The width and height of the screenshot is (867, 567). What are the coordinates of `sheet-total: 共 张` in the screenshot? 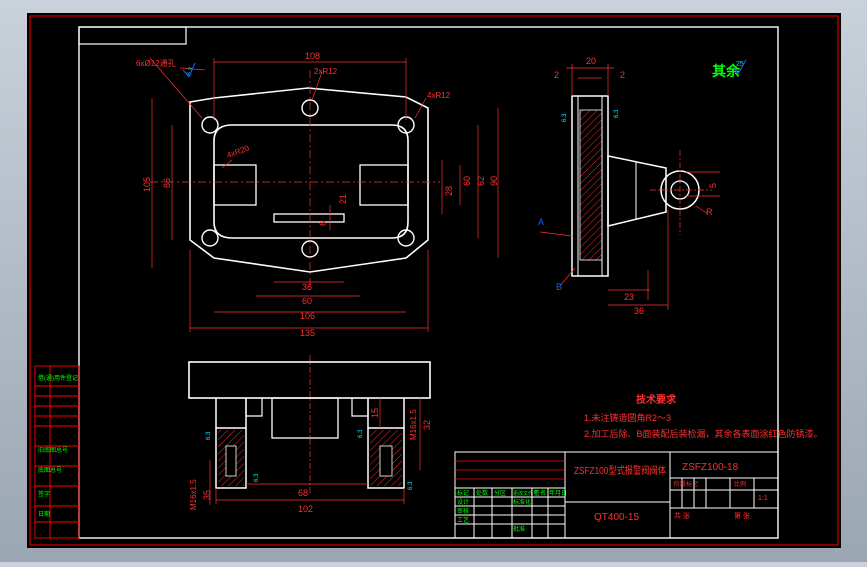 It's located at (682, 515).